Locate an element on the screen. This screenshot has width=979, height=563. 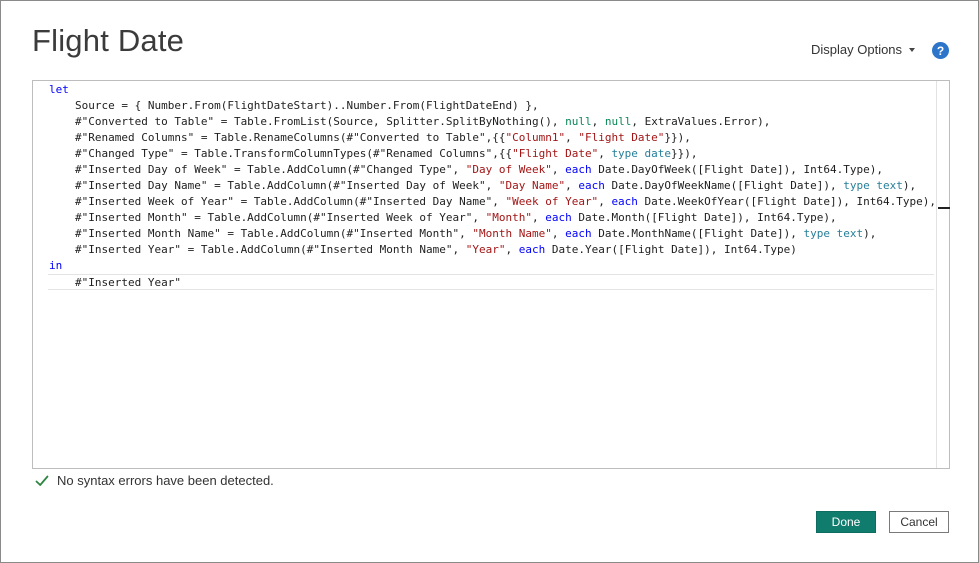
help-icon: ? is located at coordinates (940, 50).